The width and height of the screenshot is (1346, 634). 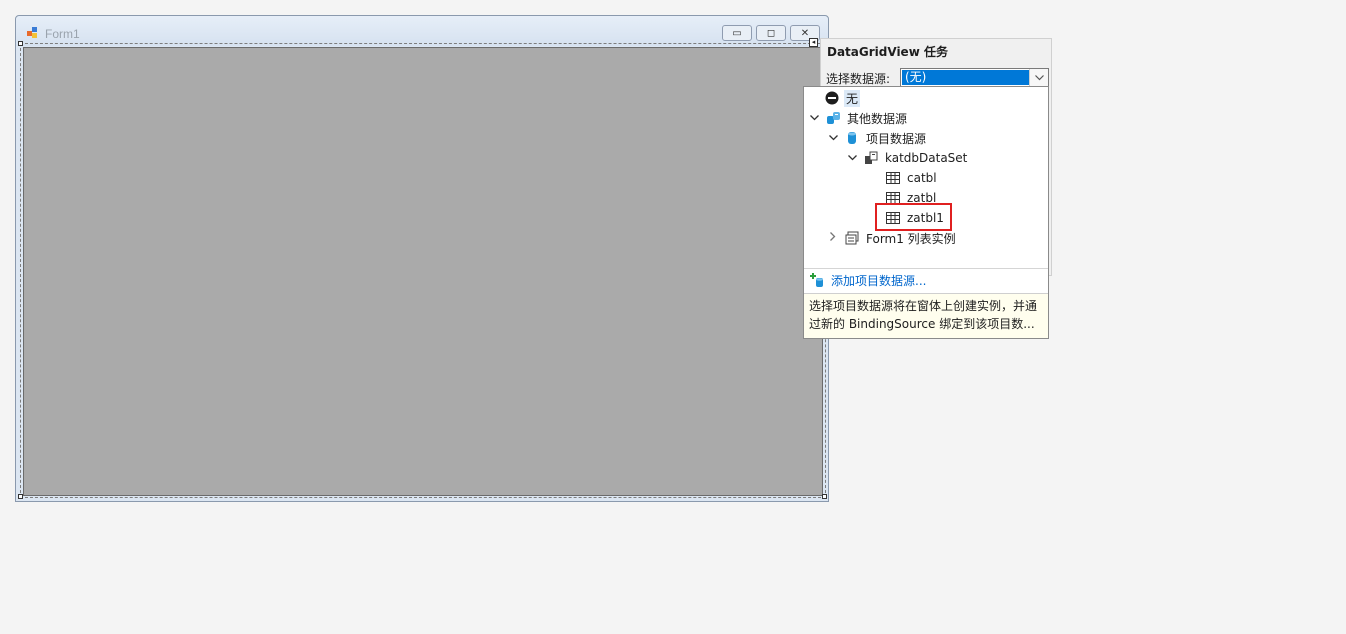 I want to click on tree-label-project-sources: 项目数据源, so click(x=896, y=138).